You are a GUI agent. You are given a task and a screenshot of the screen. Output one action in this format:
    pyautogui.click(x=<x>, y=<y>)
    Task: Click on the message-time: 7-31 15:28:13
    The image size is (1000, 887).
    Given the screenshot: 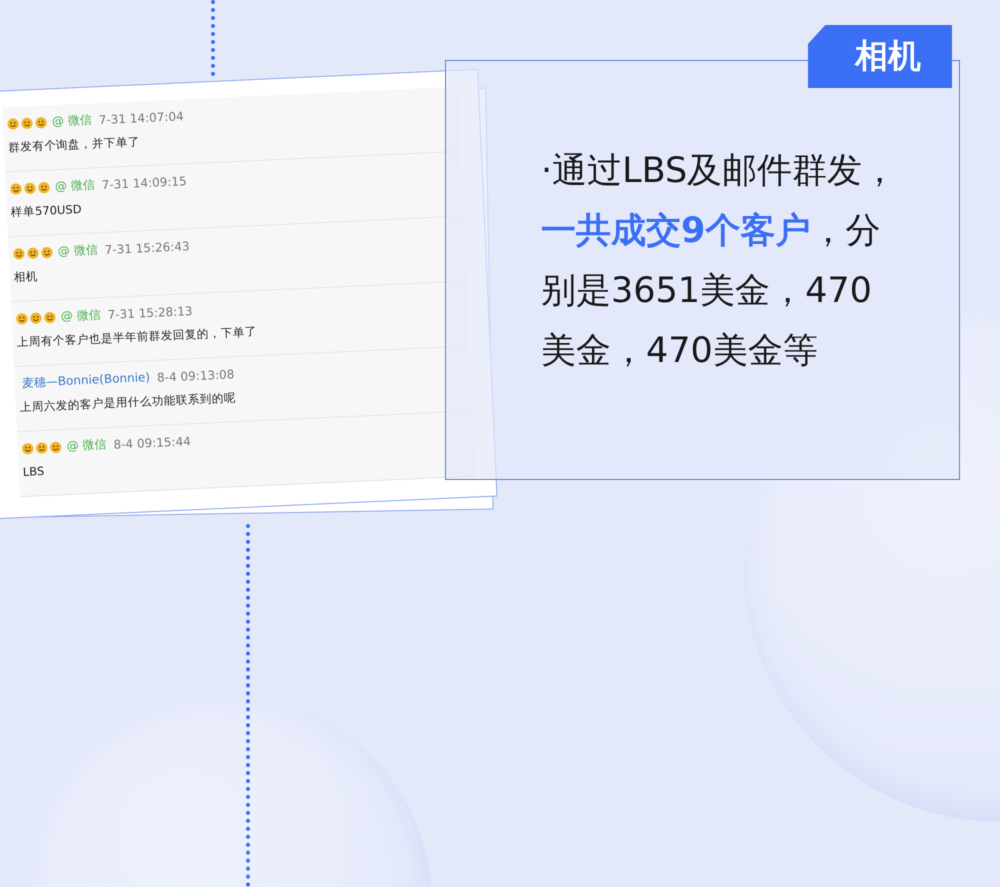 What is the action you would take?
    pyautogui.click(x=150, y=313)
    